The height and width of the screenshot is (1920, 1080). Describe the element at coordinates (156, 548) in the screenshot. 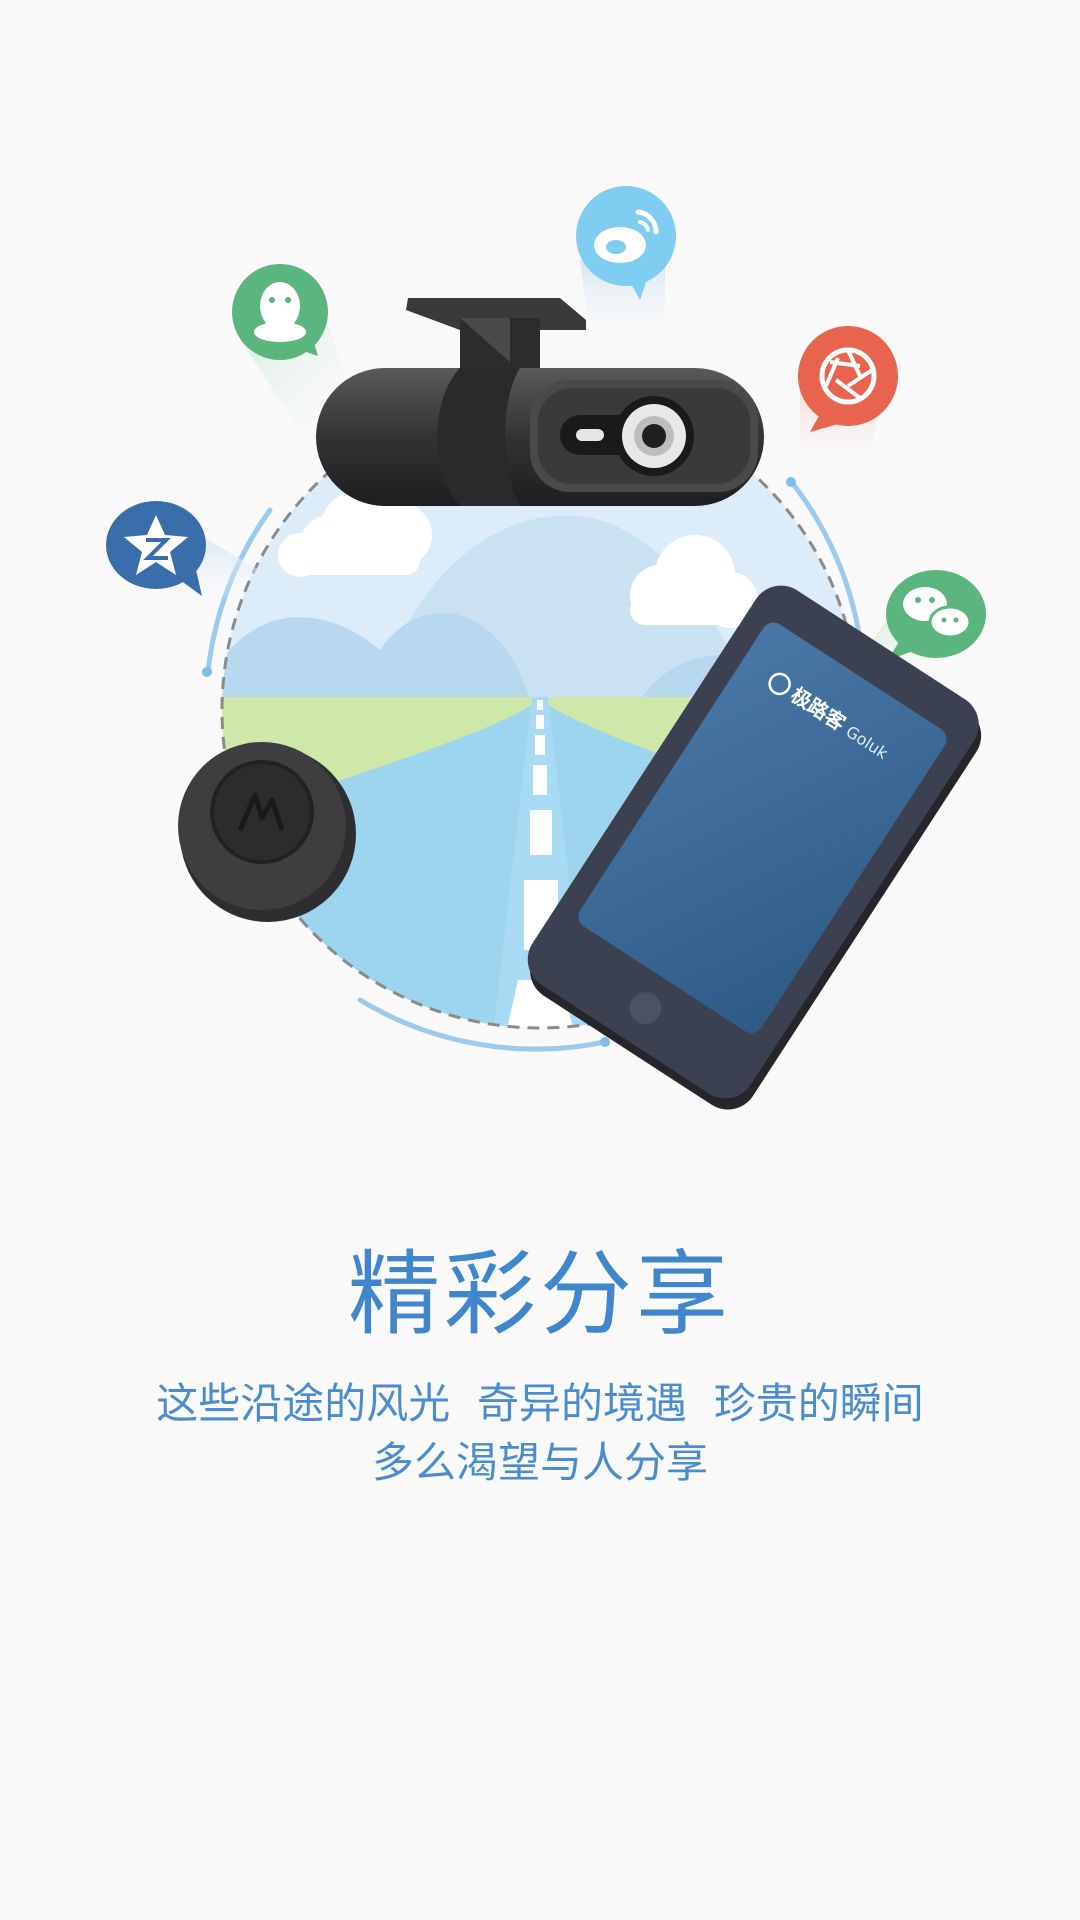

I see `qzone-icon` at that location.